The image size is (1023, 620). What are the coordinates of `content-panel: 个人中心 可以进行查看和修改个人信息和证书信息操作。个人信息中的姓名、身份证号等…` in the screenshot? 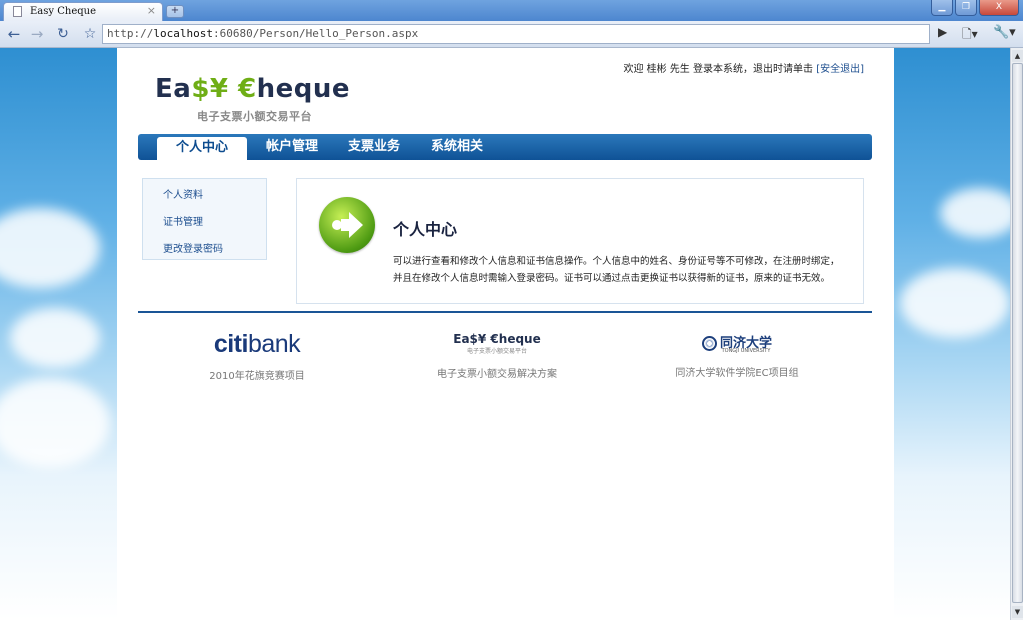 It's located at (580, 241).